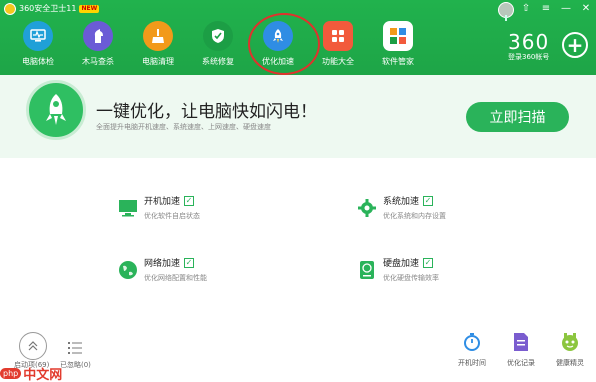 The width and height of the screenshot is (596, 382). What do you see at coordinates (48, 8) in the screenshot?
I see `app-title: 360安全卫士11` at bounding box center [48, 8].